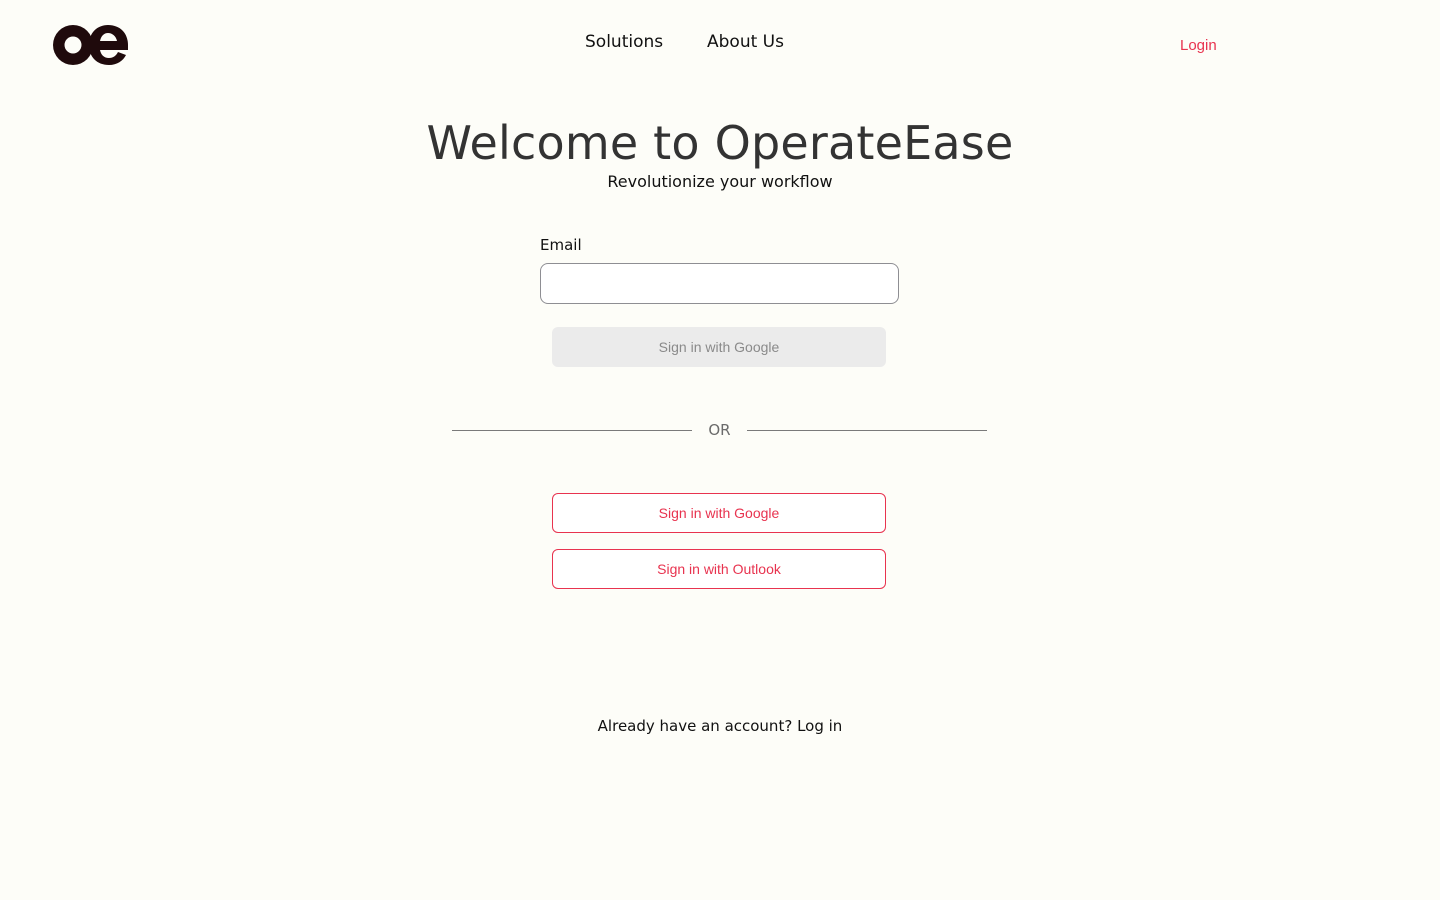 This screenshot has height=900, width=1440. What do you see at coordinates (719, 569) in the screenshot?
I see `sign-in-outlook-button: Sign in with Outlook` at bounding box center [719, 569].